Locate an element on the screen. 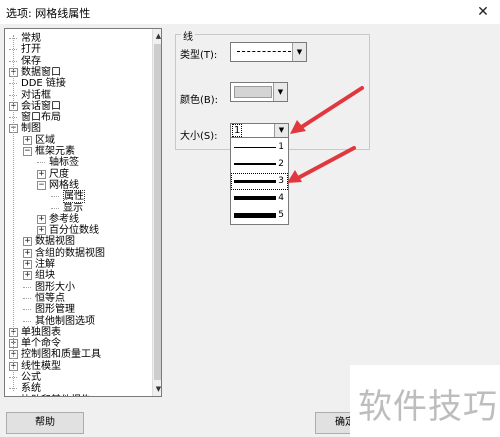  tree-item: + 区域 is located at coordinates (39, 141).